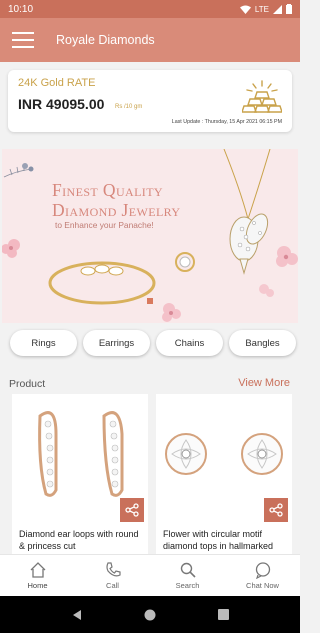  Describe the element at coordinates (261, 9) in the screenshot. I see `network-label: LTE` at that location.